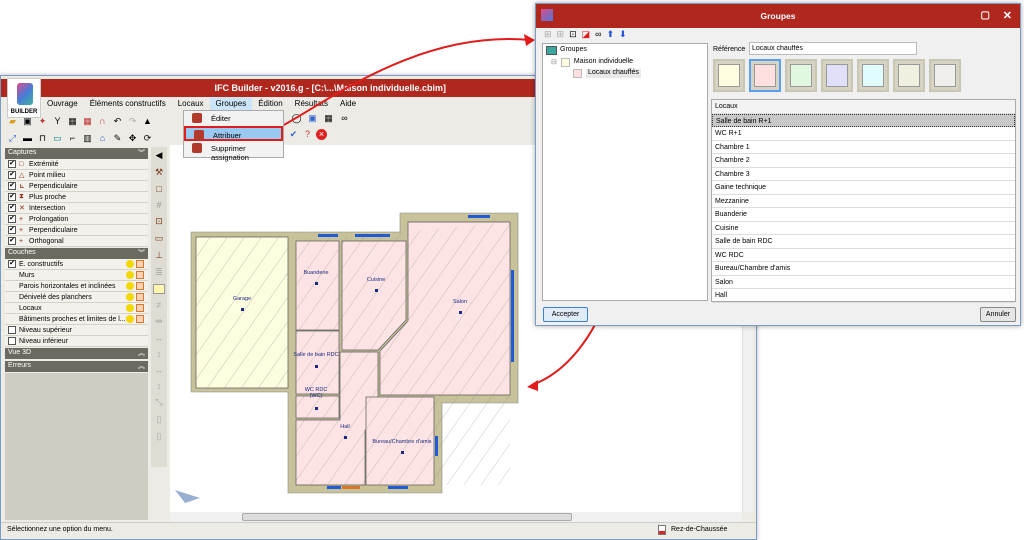 This screenshot has width=1024, height=540. Describe the element at coordinates (863, 228) in the screenshot. I see `list-item: Cuisine` at that location.